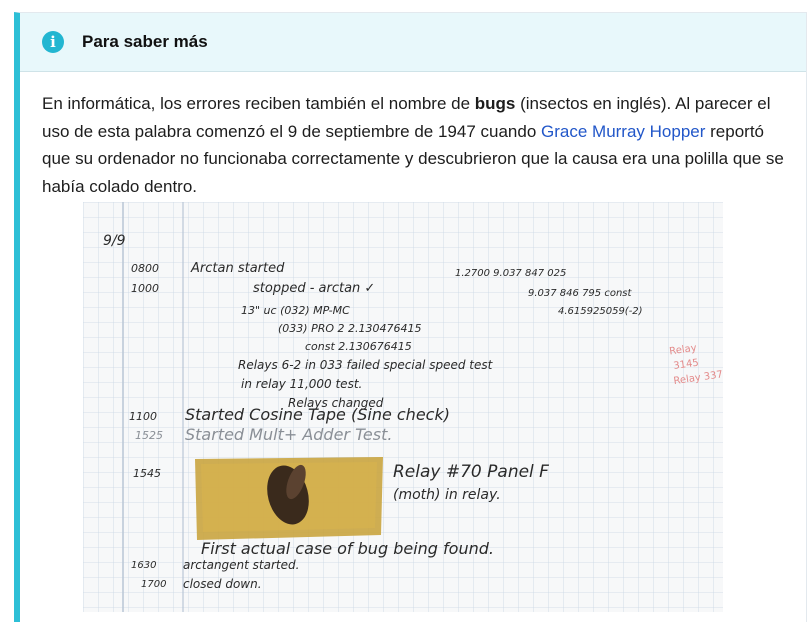  Describe the element at coordinates (237, 268) in the screenshot. I see `log-entry: Arctan started` at that location.